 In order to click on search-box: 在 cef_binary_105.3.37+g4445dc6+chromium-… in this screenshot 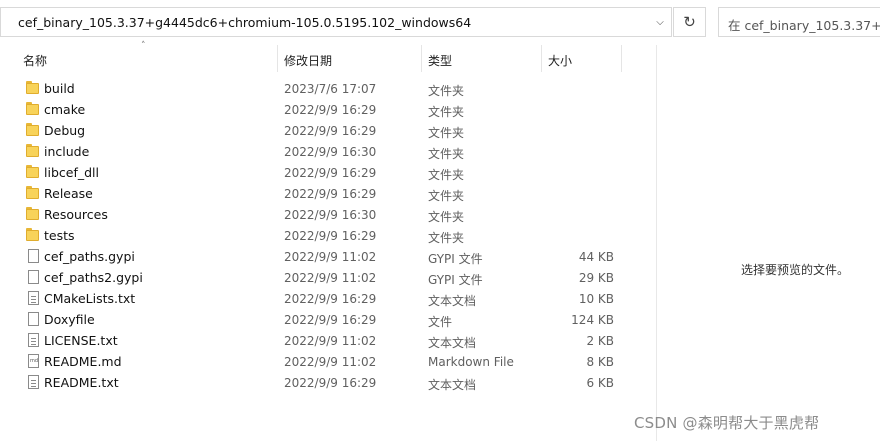, I will do `click(799, 22)`.